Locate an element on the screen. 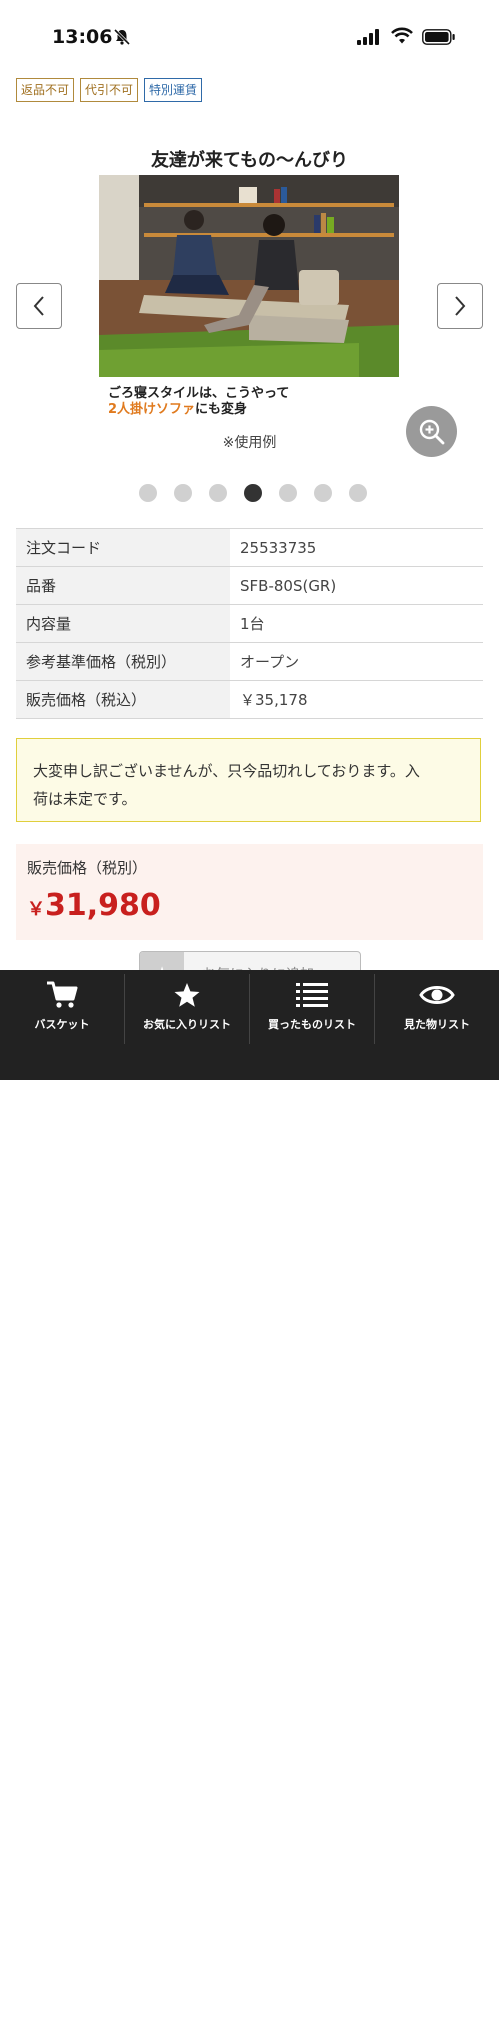 This screenshot has width=499, height=2038. table-row: 内容量 1台 is located at coordinates (249, 623).